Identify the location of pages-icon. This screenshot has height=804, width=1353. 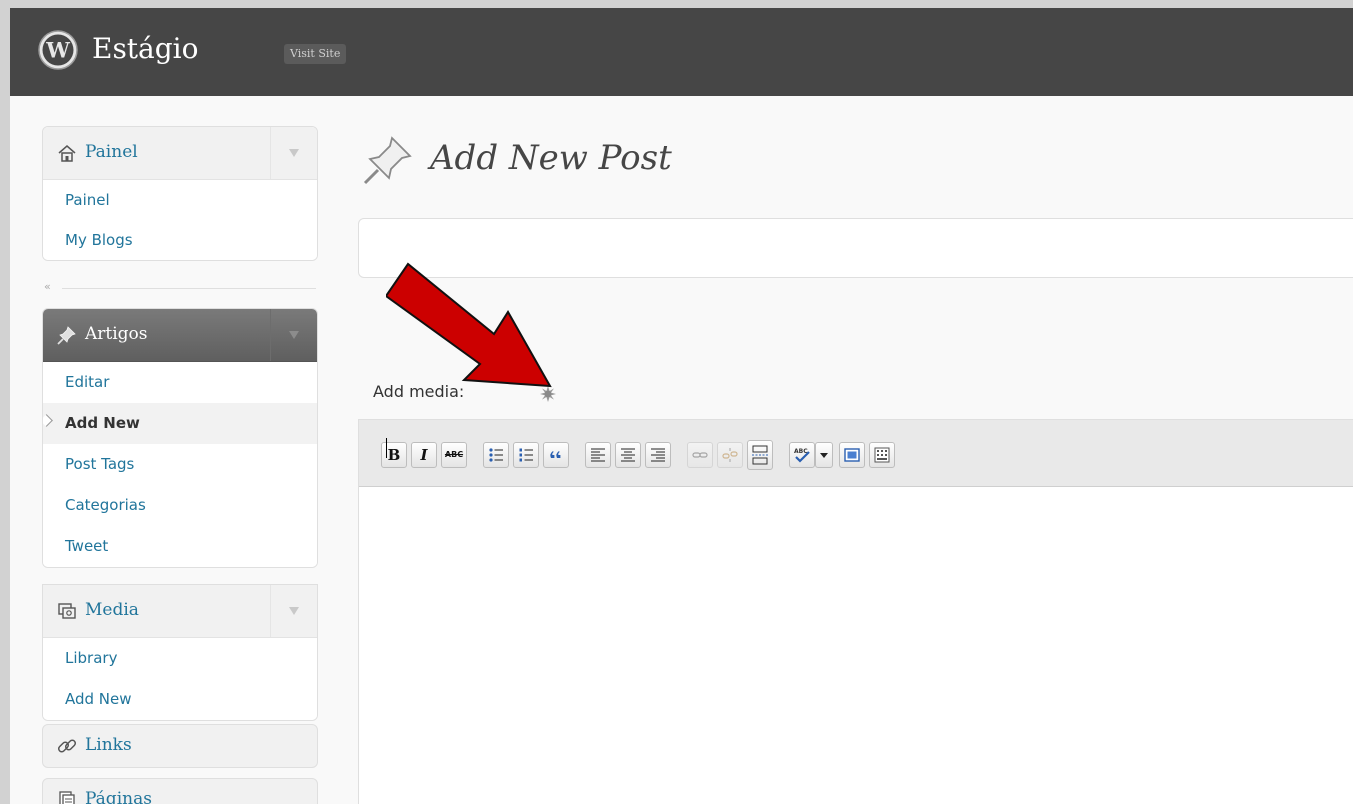
(67, 797).